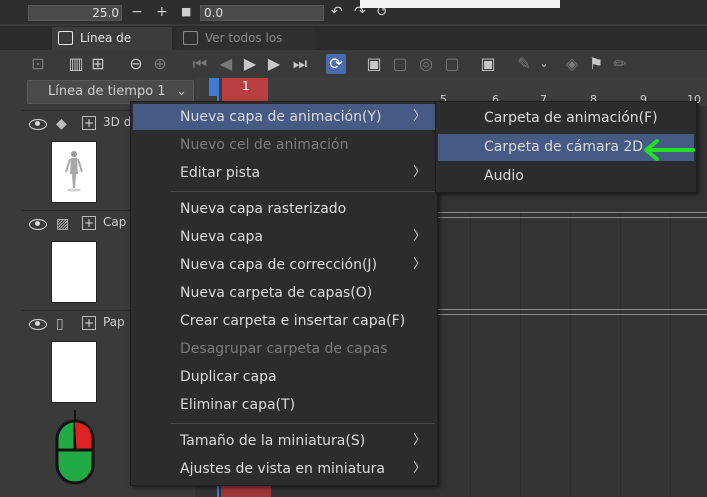 The width and height of the screenshot is (707, 497). I want to click on camera-icon, so click(190, 38).